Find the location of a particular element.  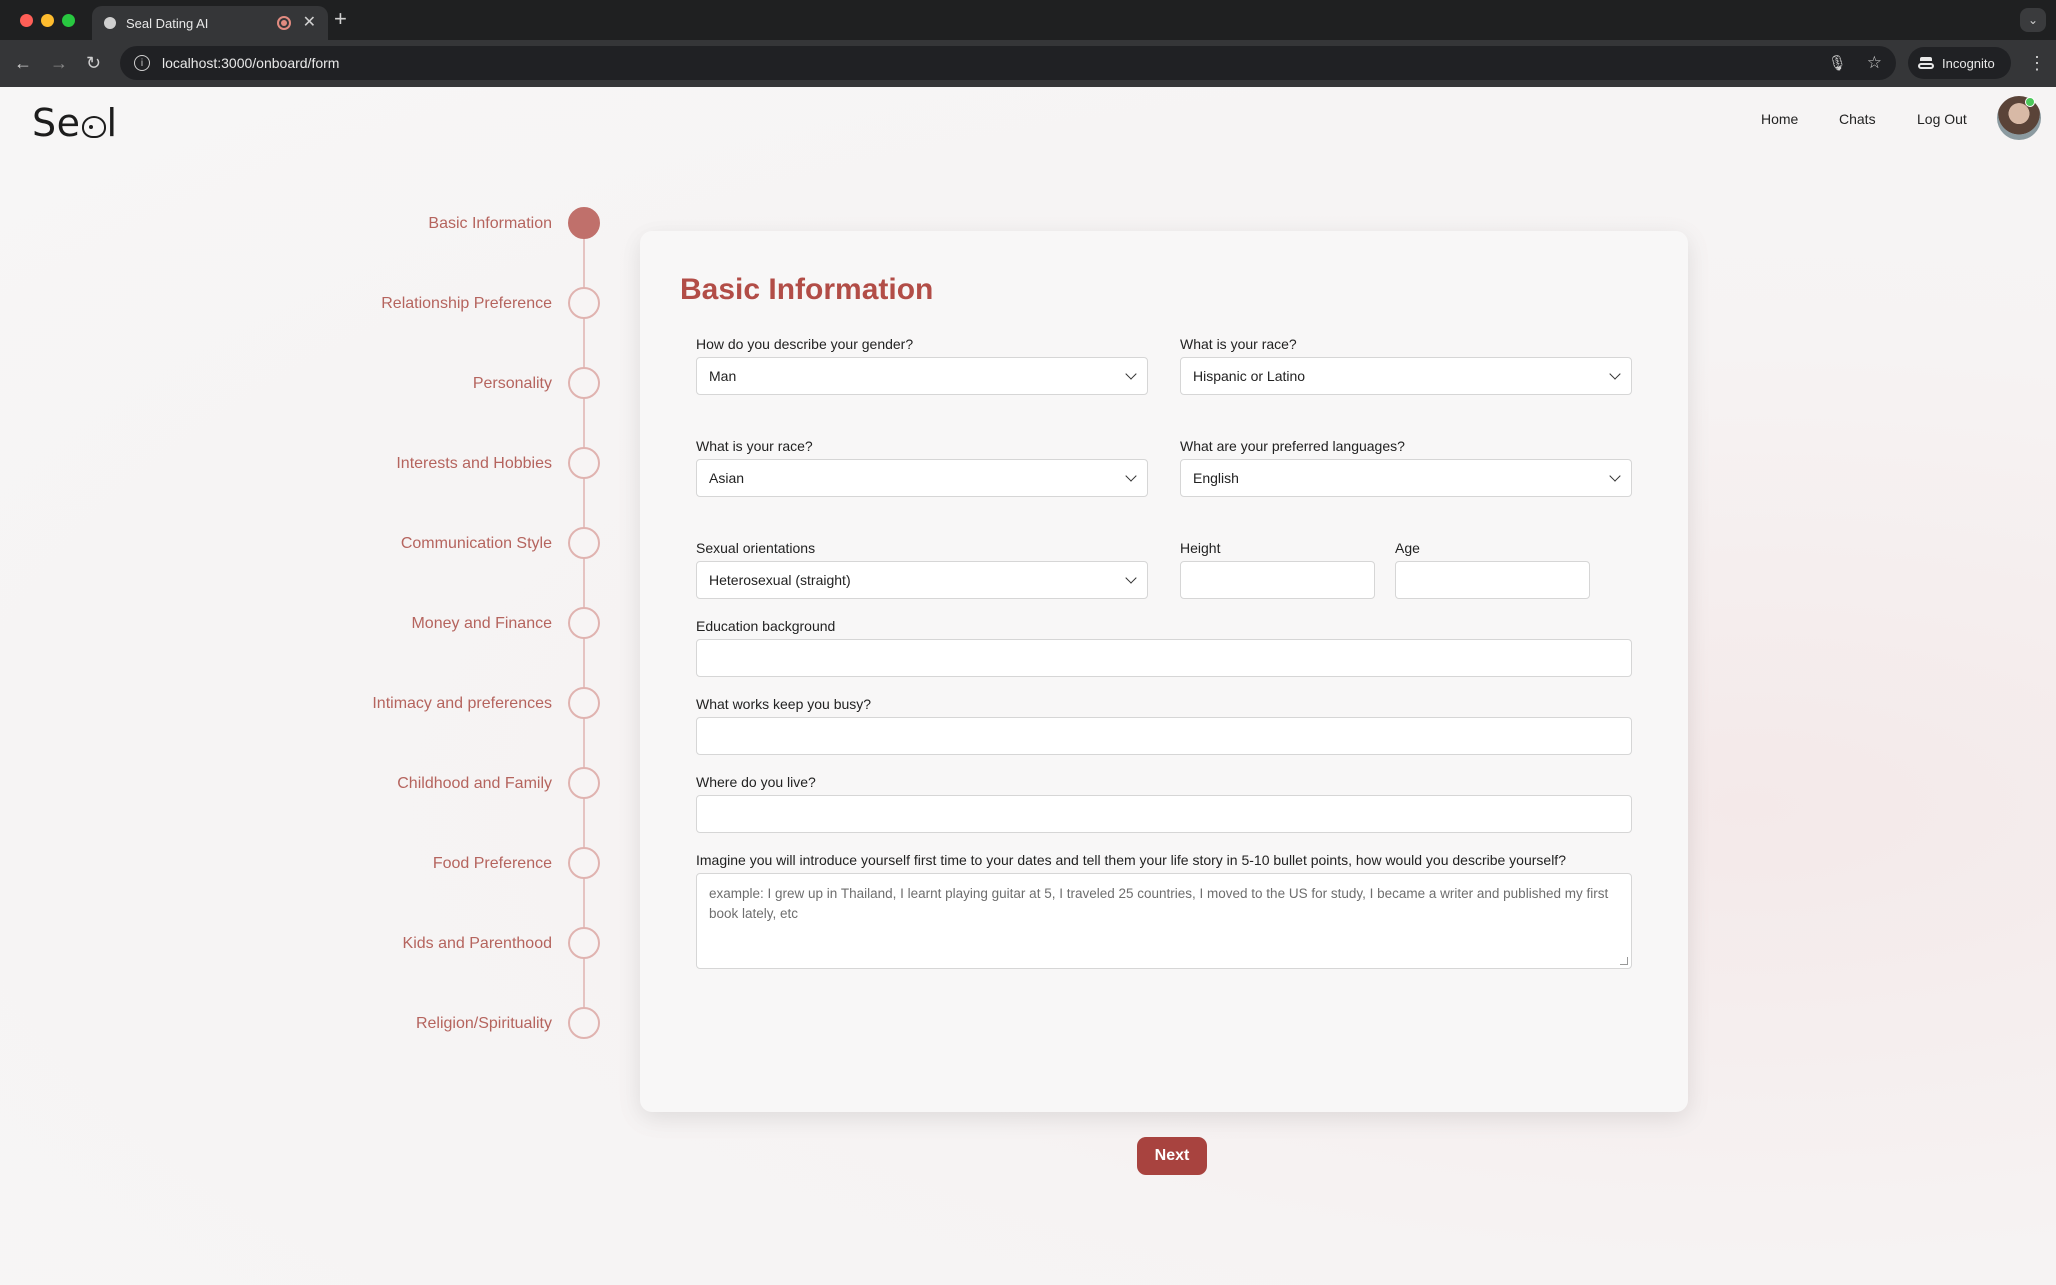

step-label: Personality is located at coordinates (512, 383).